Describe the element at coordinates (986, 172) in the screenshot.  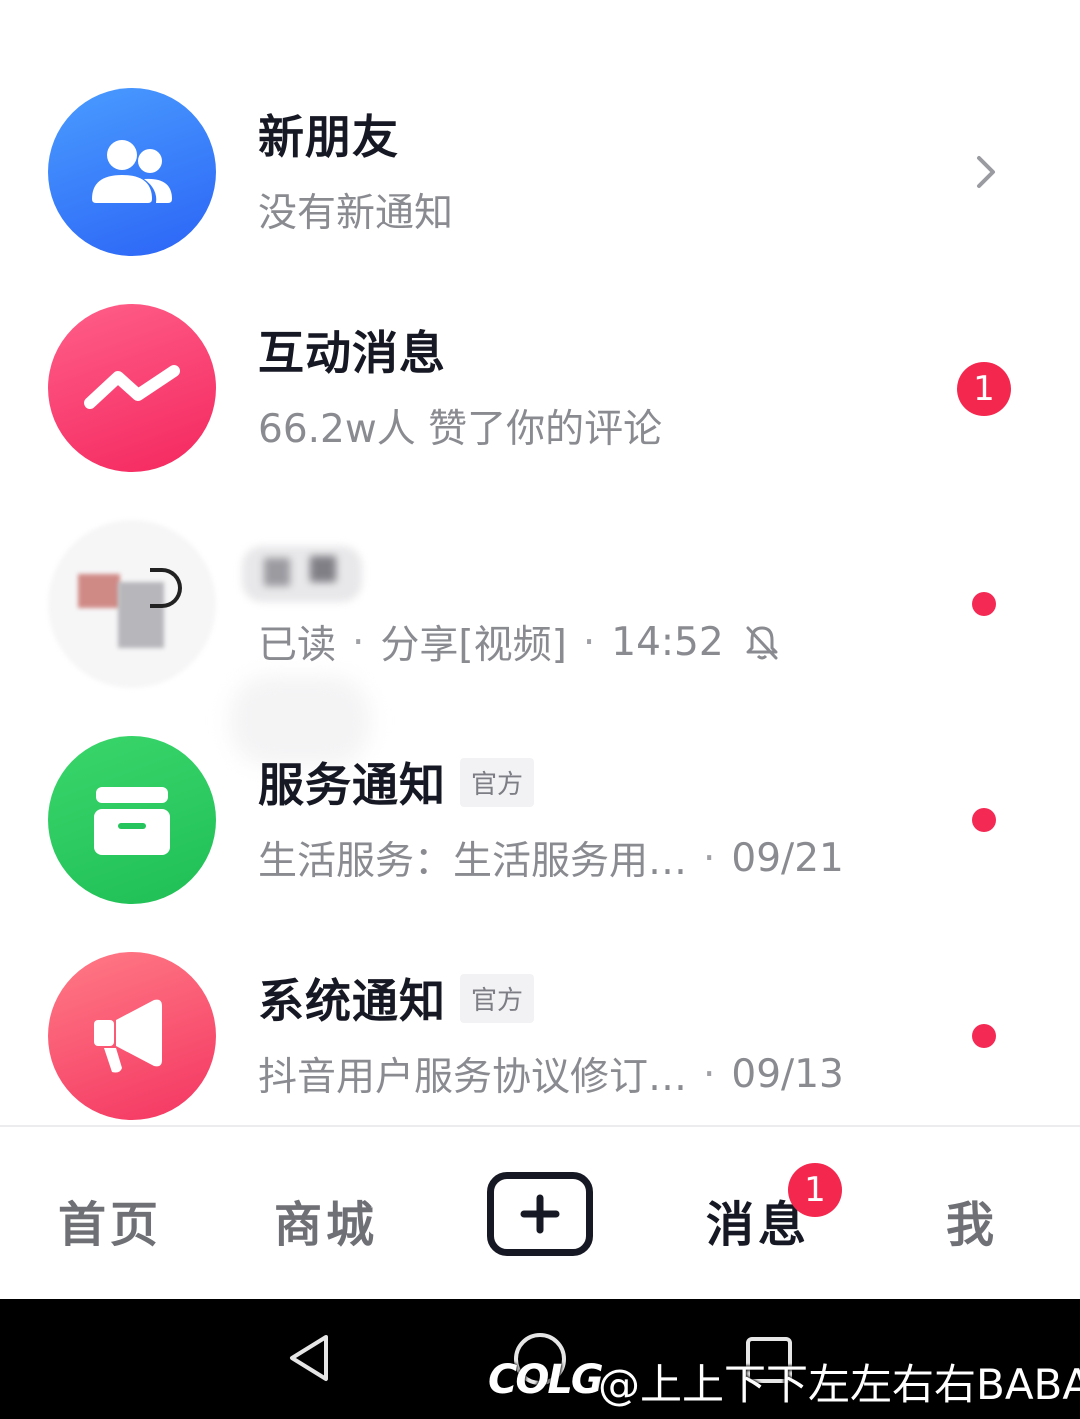
I see `chevron-right-icon` at that location.